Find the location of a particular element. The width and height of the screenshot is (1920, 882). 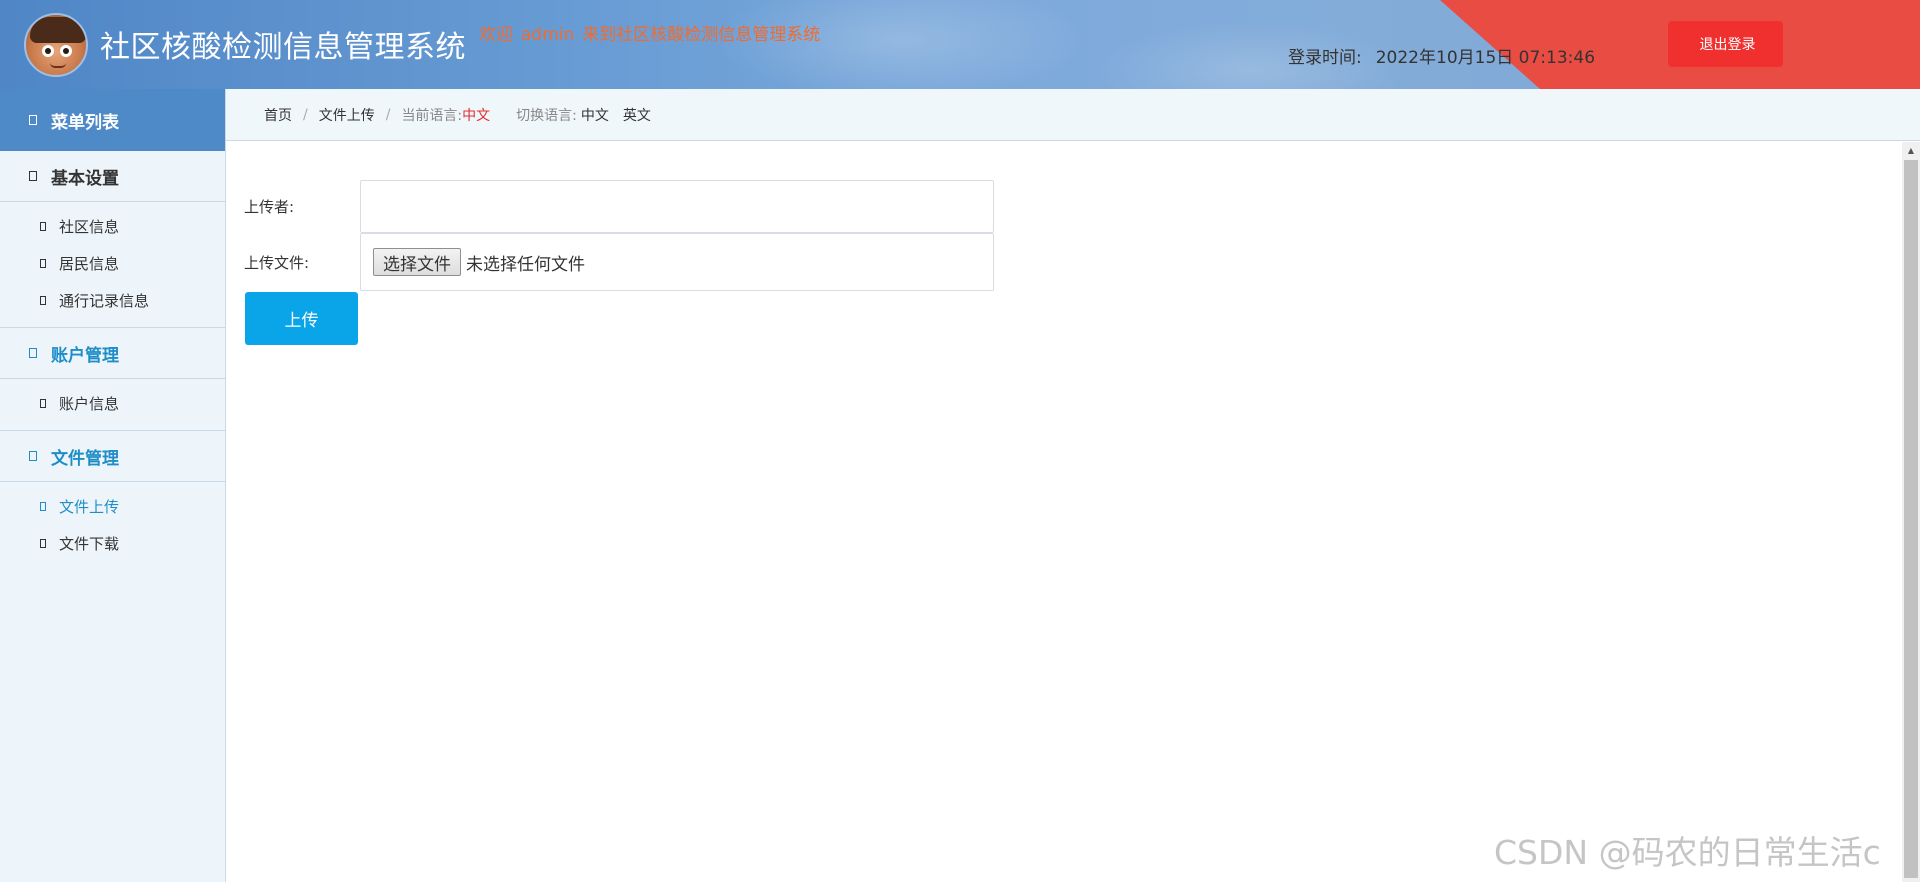

sidebar-heading-label: 菜单列表 is located at coordinates (85, 122).